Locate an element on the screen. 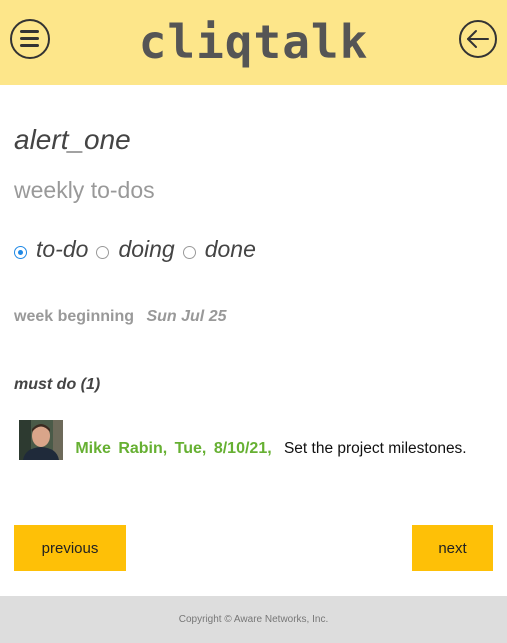  status-option-doing: doing is located at coordinates (135, 249).